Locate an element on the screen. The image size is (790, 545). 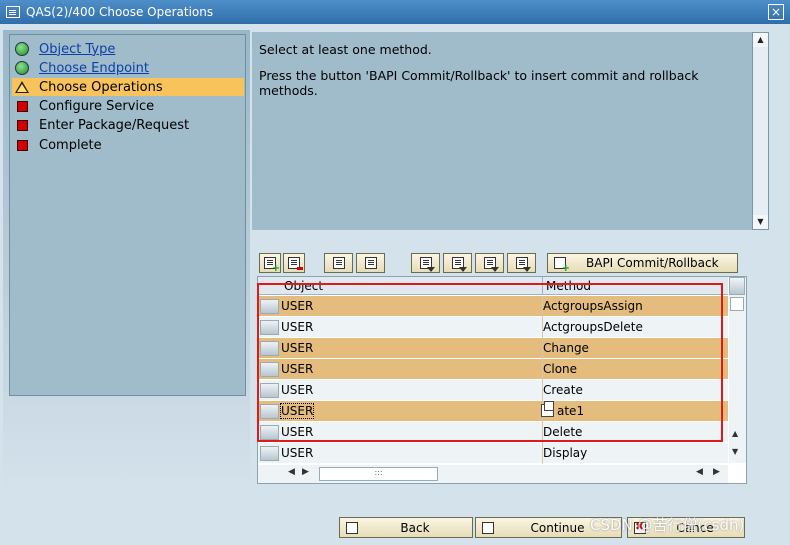
step-label: Enter Package/Request is located at coordinates (114, 125).